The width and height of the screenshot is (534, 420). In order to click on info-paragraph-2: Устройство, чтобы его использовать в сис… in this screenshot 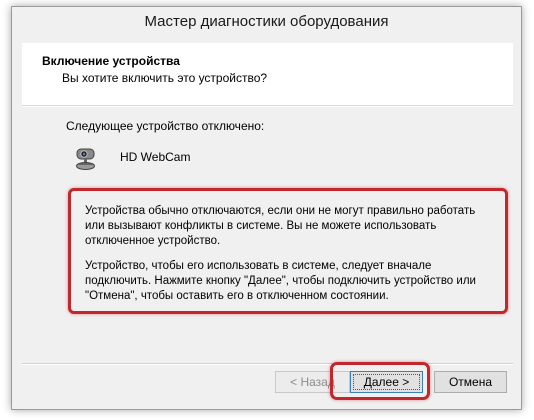, I will do `click(280, 281)`.